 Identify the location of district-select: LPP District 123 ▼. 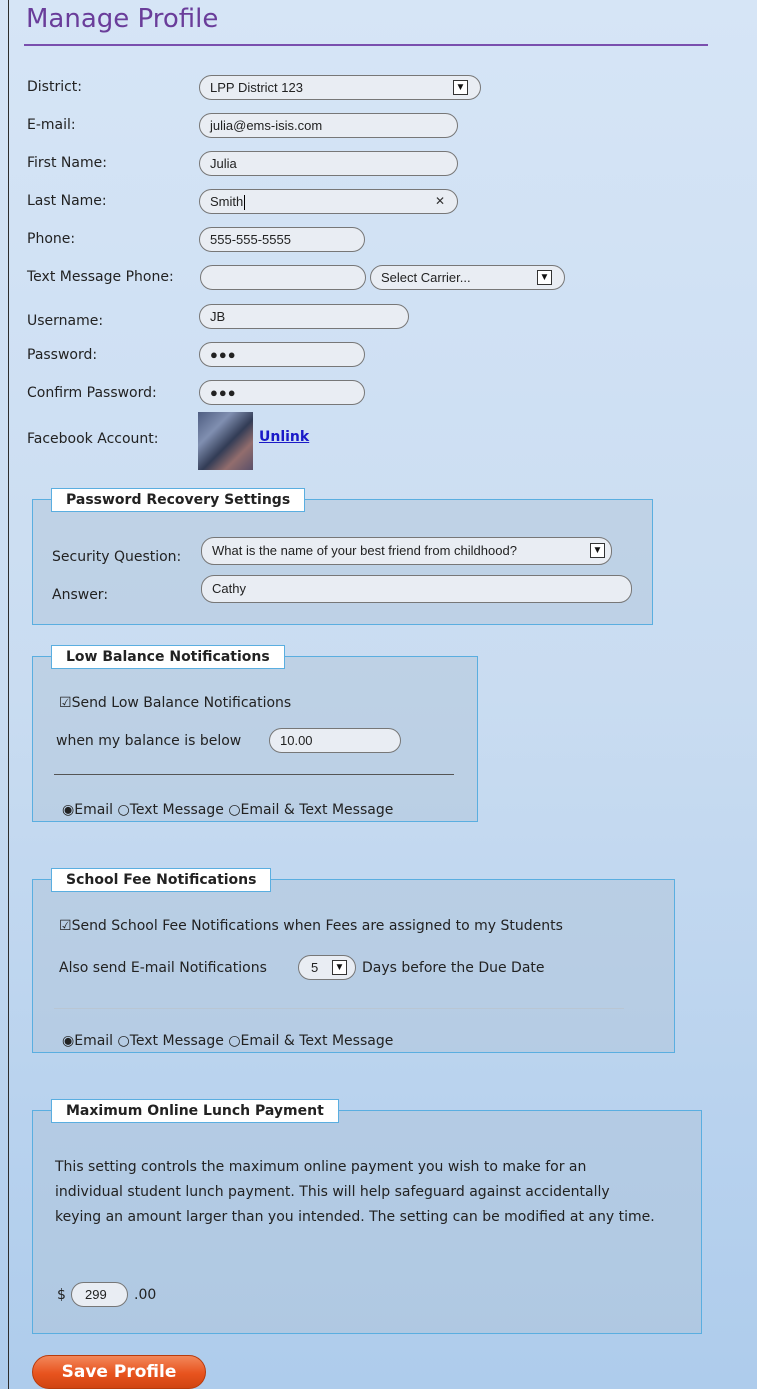
(340, 87).